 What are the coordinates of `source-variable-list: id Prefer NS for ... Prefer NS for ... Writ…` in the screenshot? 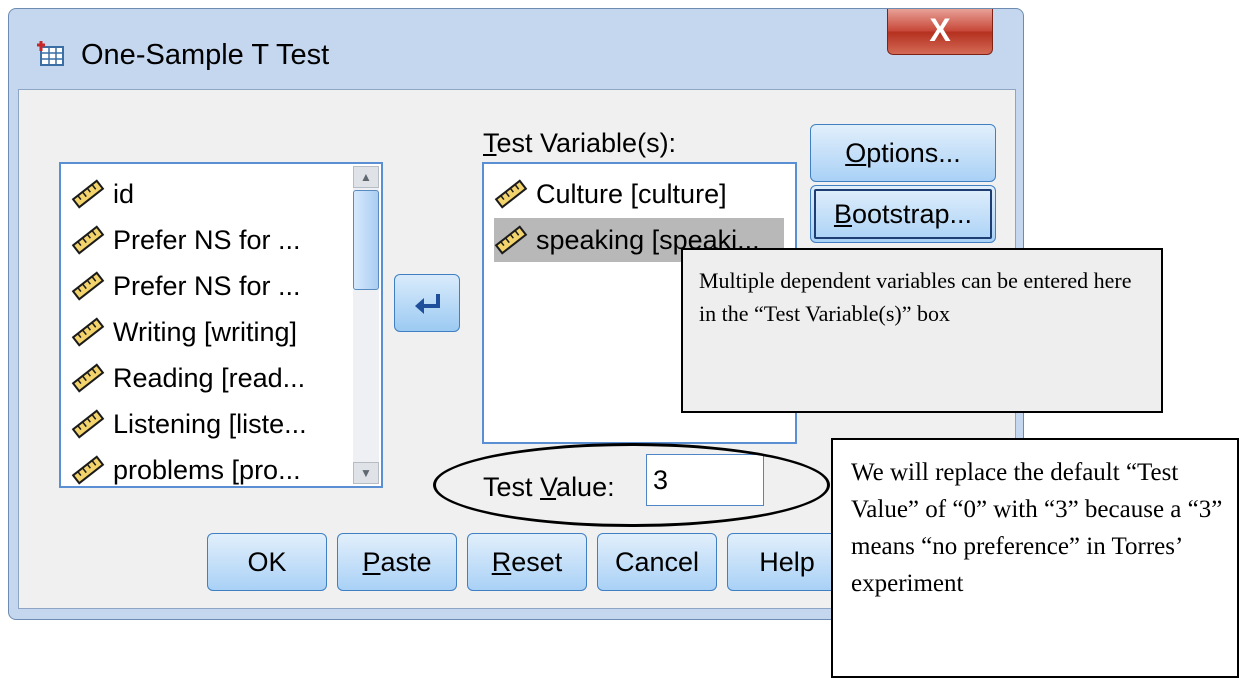 It's located at (221, 325).